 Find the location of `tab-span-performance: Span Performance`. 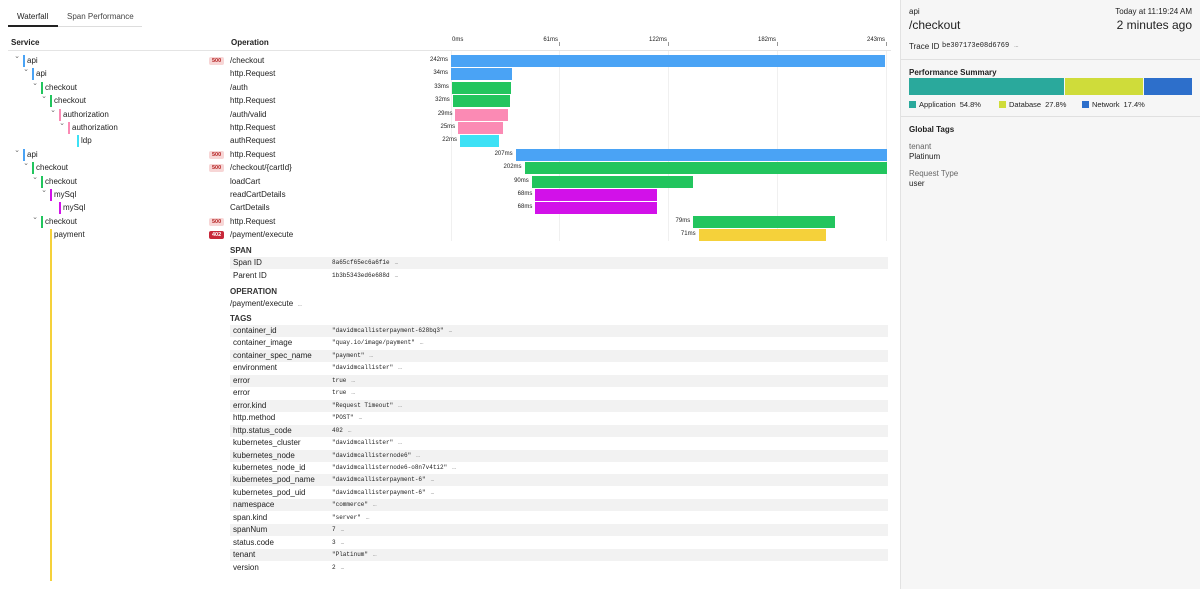

tab-span-performance: Span Performance is located at coordinates (104, 18).